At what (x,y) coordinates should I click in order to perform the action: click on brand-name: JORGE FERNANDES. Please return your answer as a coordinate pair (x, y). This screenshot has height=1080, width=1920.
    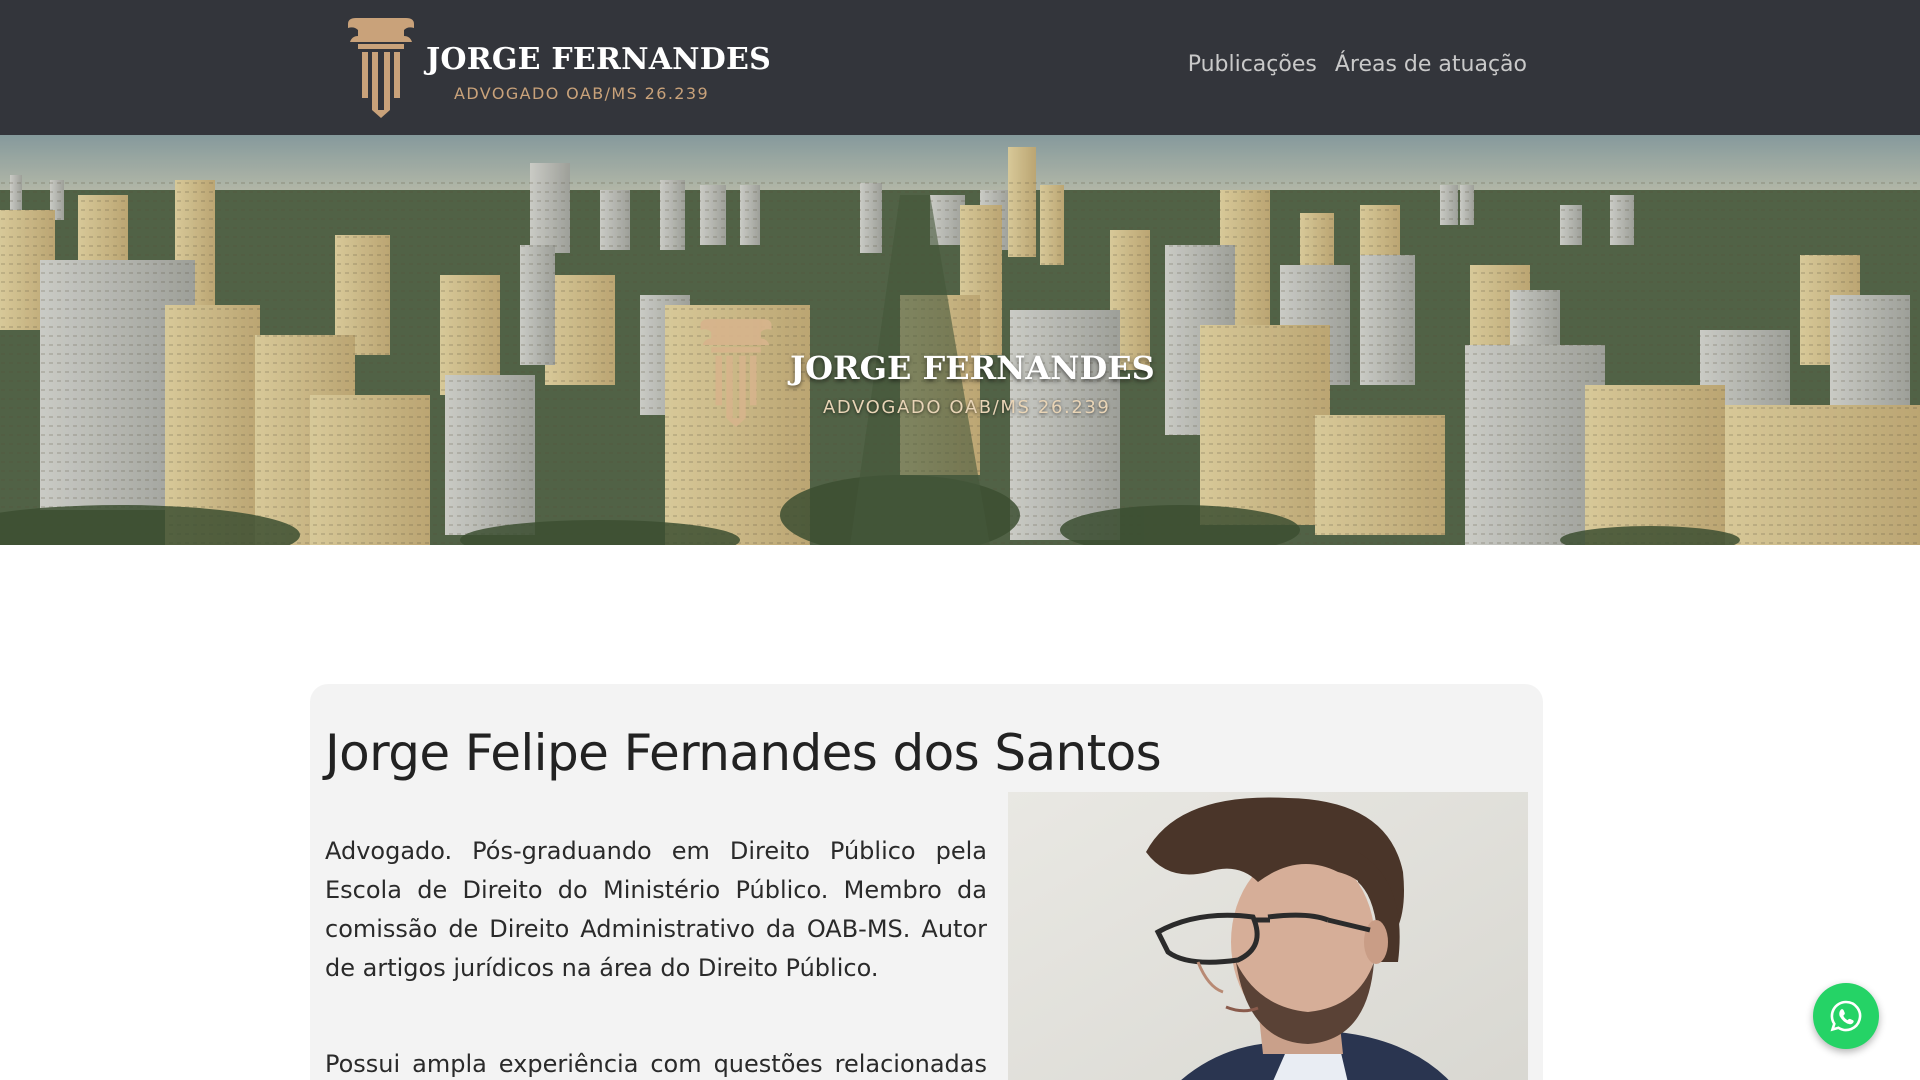
    Looking at the image, I should click on (598, 59).